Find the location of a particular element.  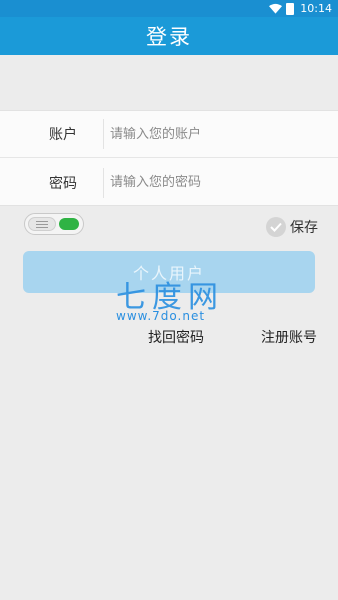

status-time: 10:14 is located at coordinates (316, 8).